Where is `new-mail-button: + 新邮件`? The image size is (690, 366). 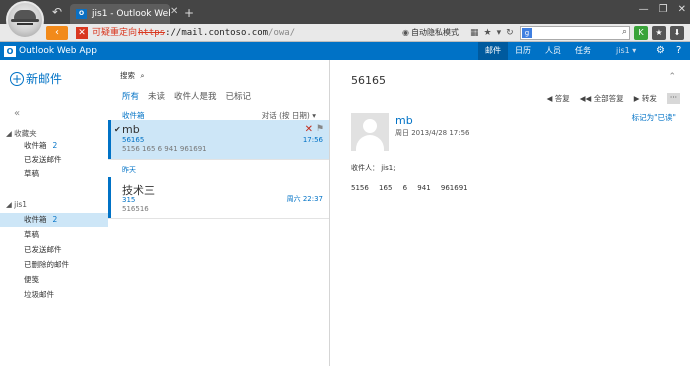 new-mail-button: + 新邮件 is located at coordinates (36, 78).